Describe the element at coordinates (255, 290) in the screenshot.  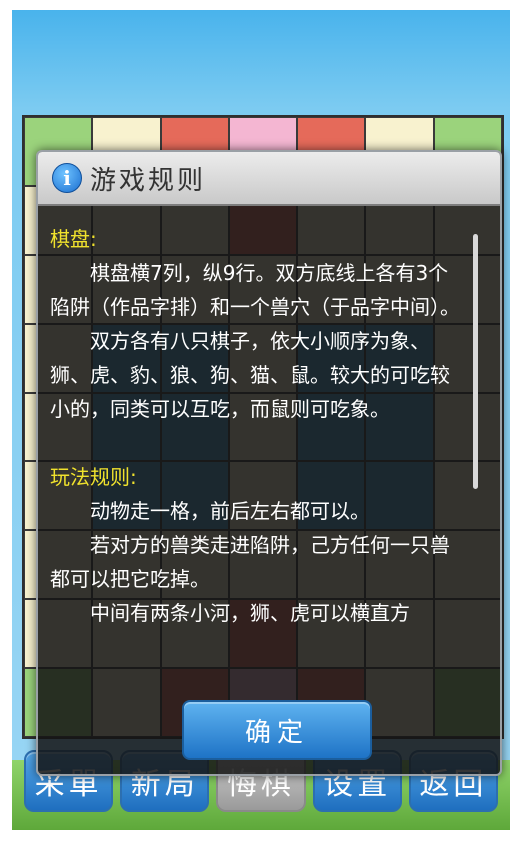
I see `board-paragraph-1: 棋盘横7列，纵9行。双方底线上各有3个陷阱（作品字排）和一个兽穴（于品字中间）。` at that location.